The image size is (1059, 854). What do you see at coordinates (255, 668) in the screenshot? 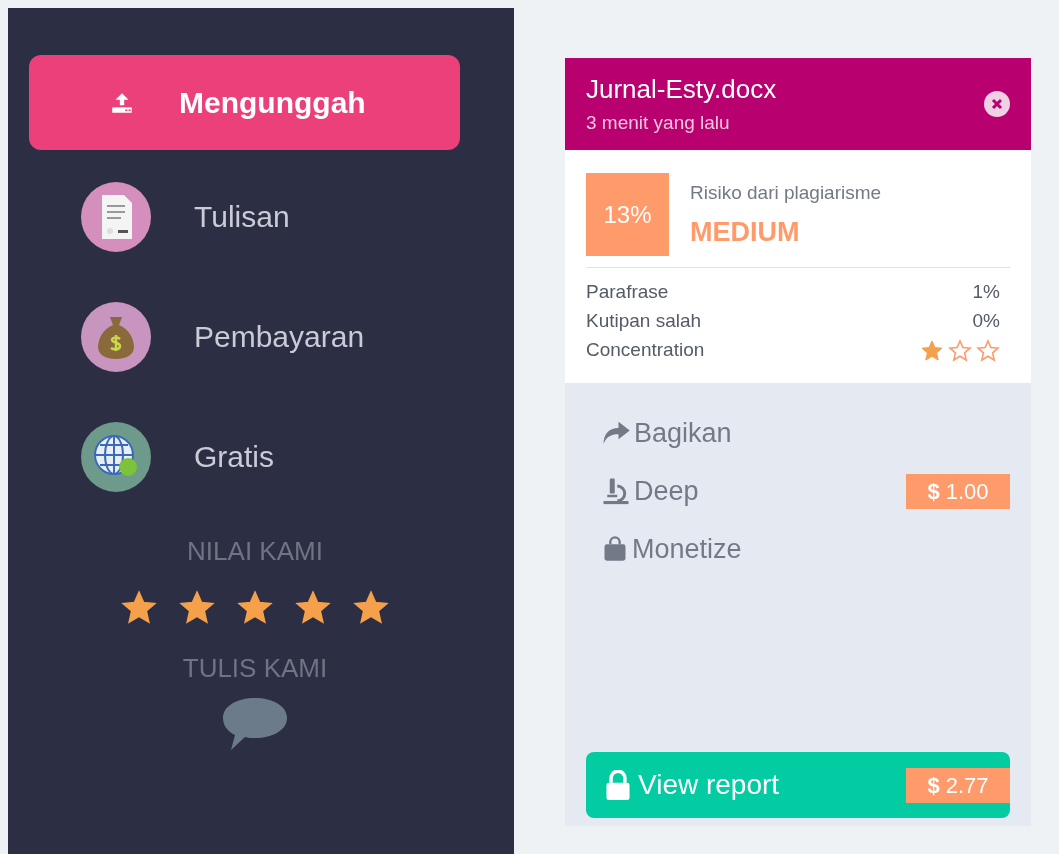
I see `write-us-label: TULIS KAMI` at bounding box center [255, 668].